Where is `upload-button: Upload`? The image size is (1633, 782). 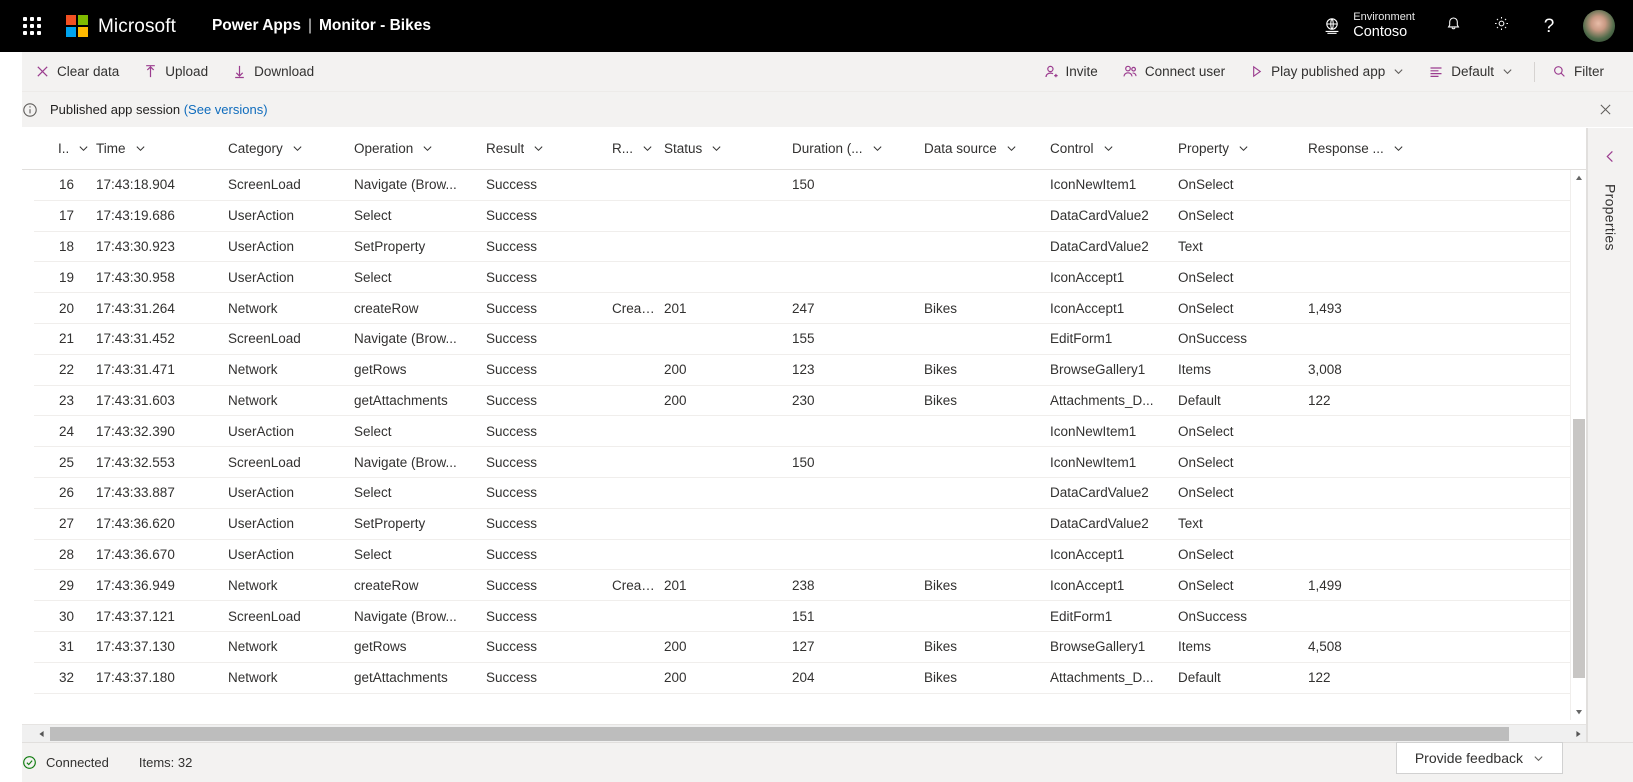
upload-button: Upload is located at coordinates (175, 72).